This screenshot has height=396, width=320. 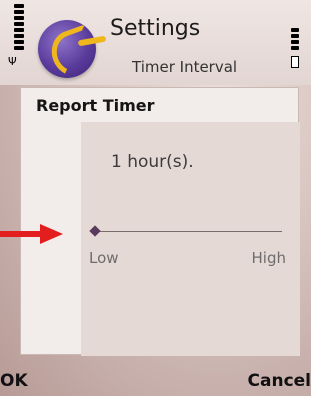 I want to click on page-subtitle: Timer Interval, so click(x=185, y=67).